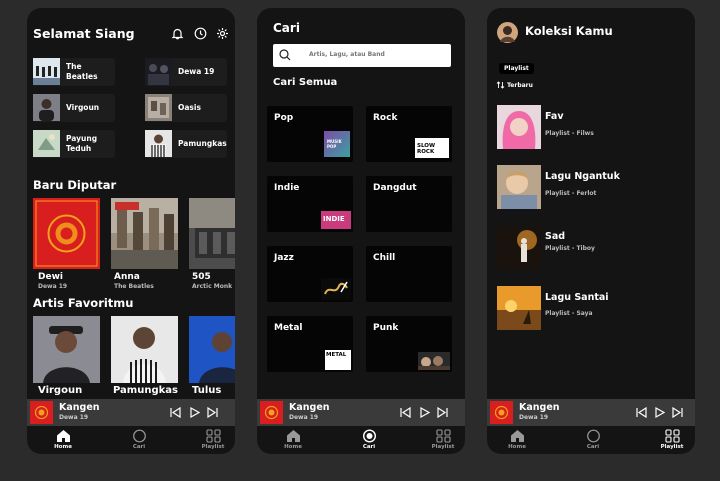 Image resolution: width=720 pixels, height=481 pixels. Describe the element at coordinates (222, 33) in the screenshot. I see `settings-gear-icon` at that location.